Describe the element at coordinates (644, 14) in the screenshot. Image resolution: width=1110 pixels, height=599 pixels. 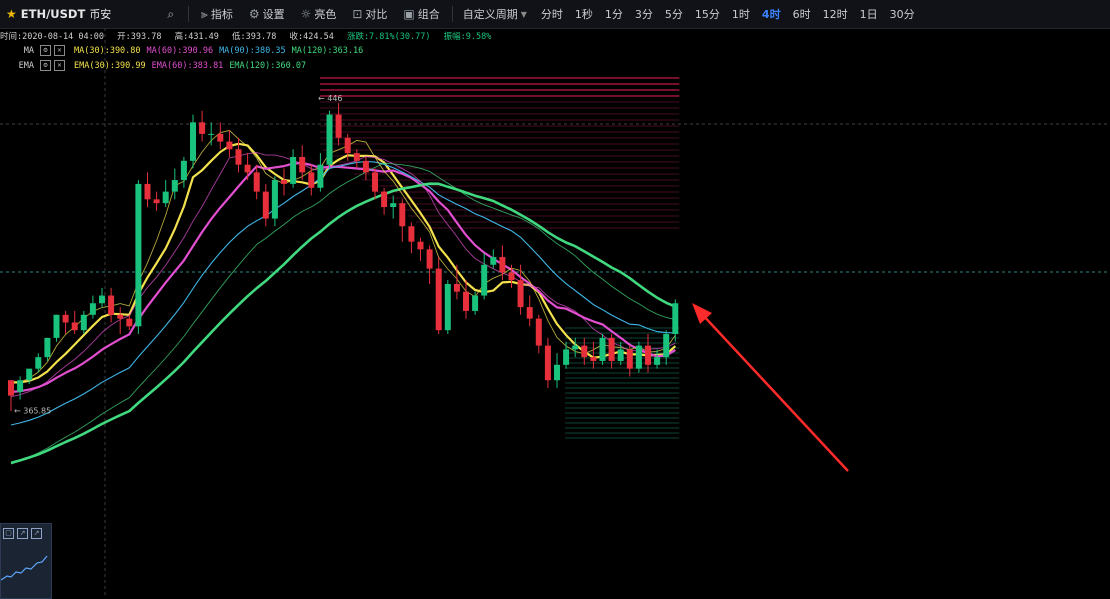
I see `timeframe-tab: 3分` at that location.